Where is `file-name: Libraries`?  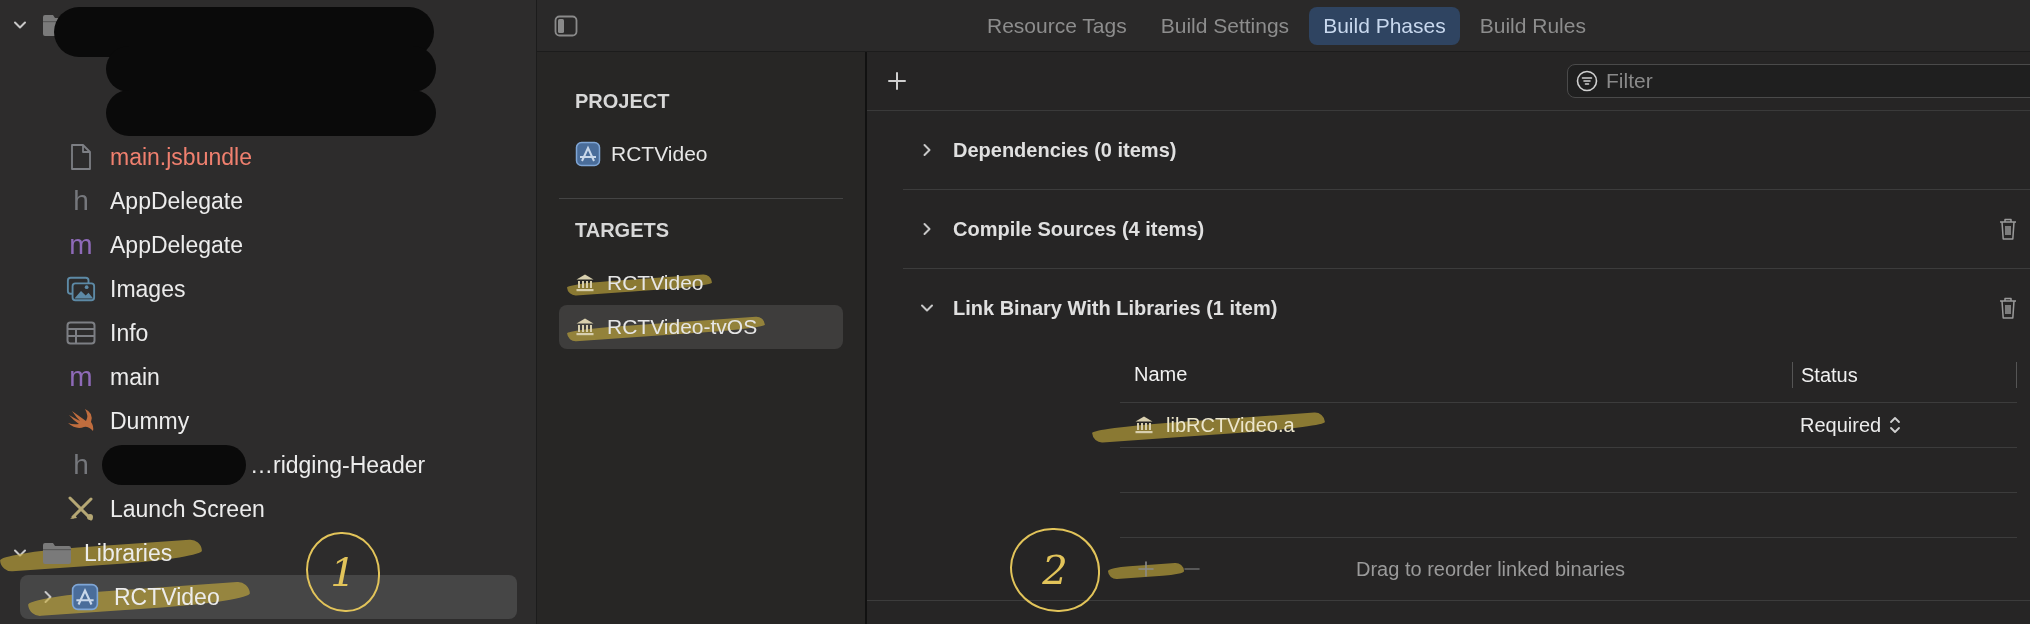
file-name: Libraries is located at coordinates (128, 553).